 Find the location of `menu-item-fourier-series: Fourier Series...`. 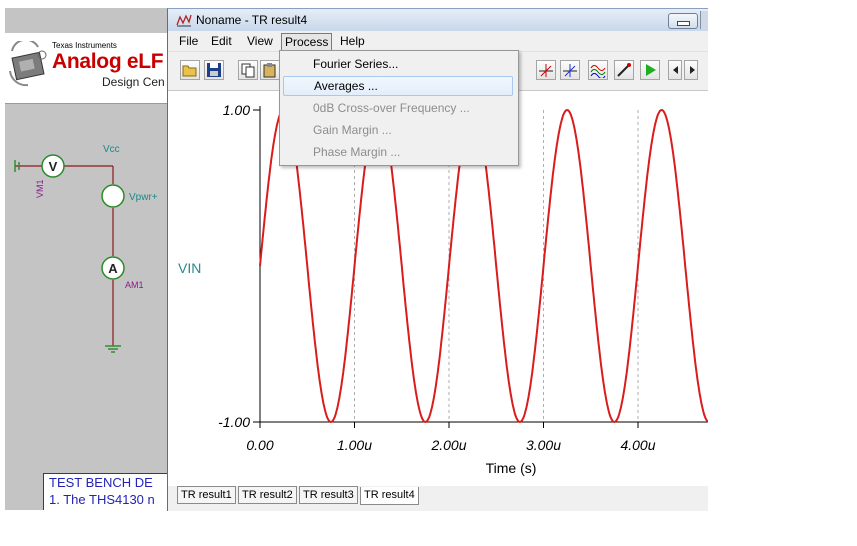

menu-item-fourier-series: Fourier Series... is located at coordinates (398, 64).